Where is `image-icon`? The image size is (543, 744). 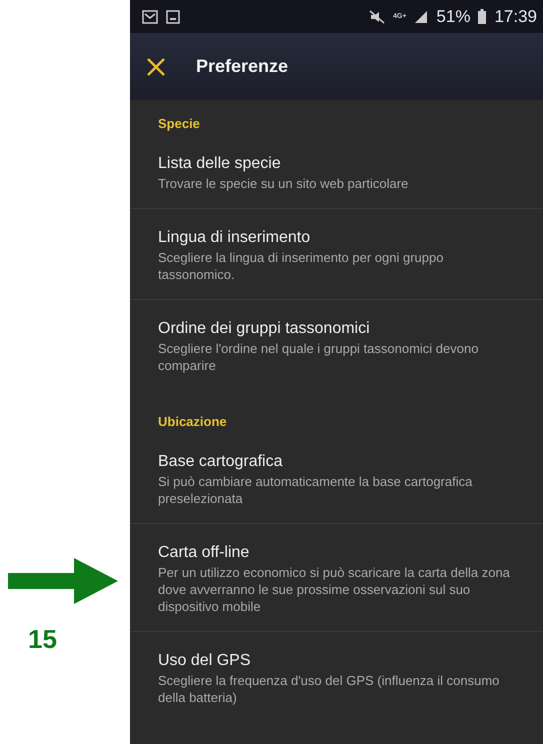
image-icon is located at coordinates (173, 17).